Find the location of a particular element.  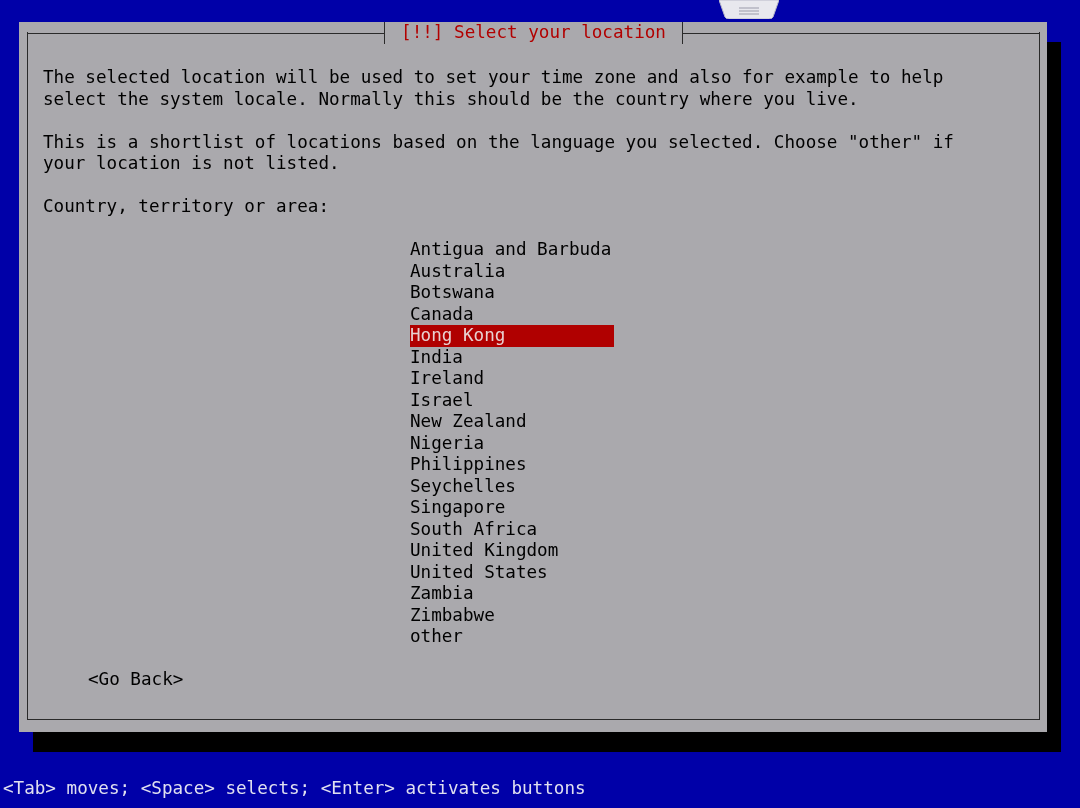

prompt-label: Country, territory or area: is located at coordinates (186, 207).